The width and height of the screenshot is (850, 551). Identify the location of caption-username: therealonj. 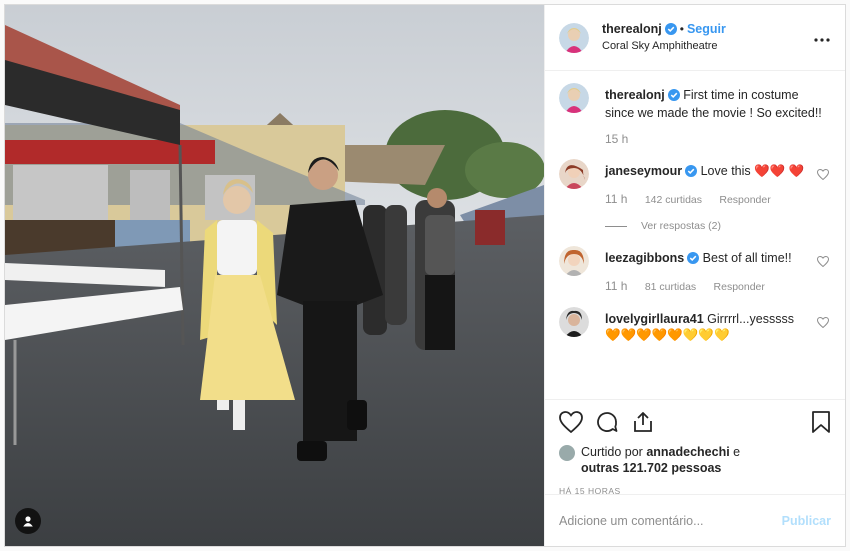
(635, 95).